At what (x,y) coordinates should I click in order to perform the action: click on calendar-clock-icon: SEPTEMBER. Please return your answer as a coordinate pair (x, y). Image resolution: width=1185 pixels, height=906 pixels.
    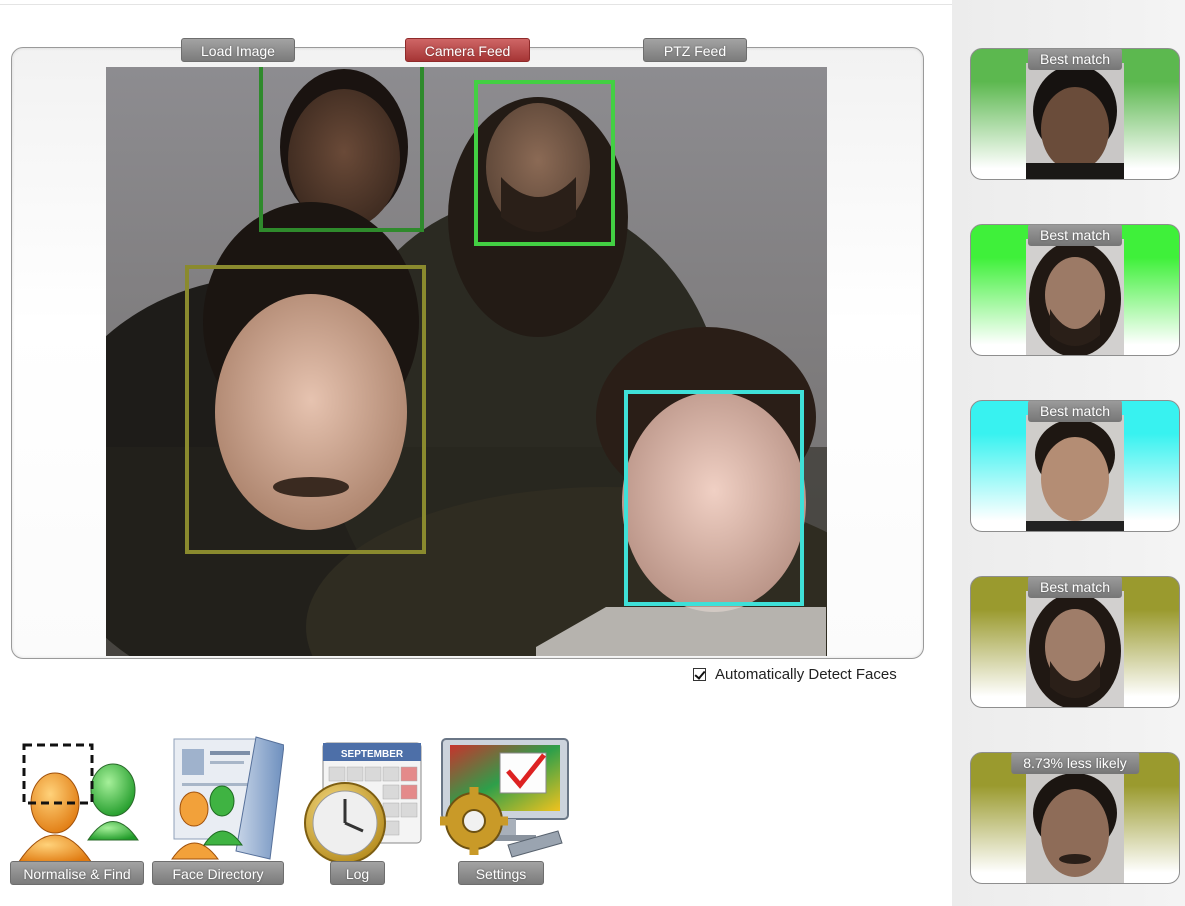
    Looking at the image, I should click on (363, 802).